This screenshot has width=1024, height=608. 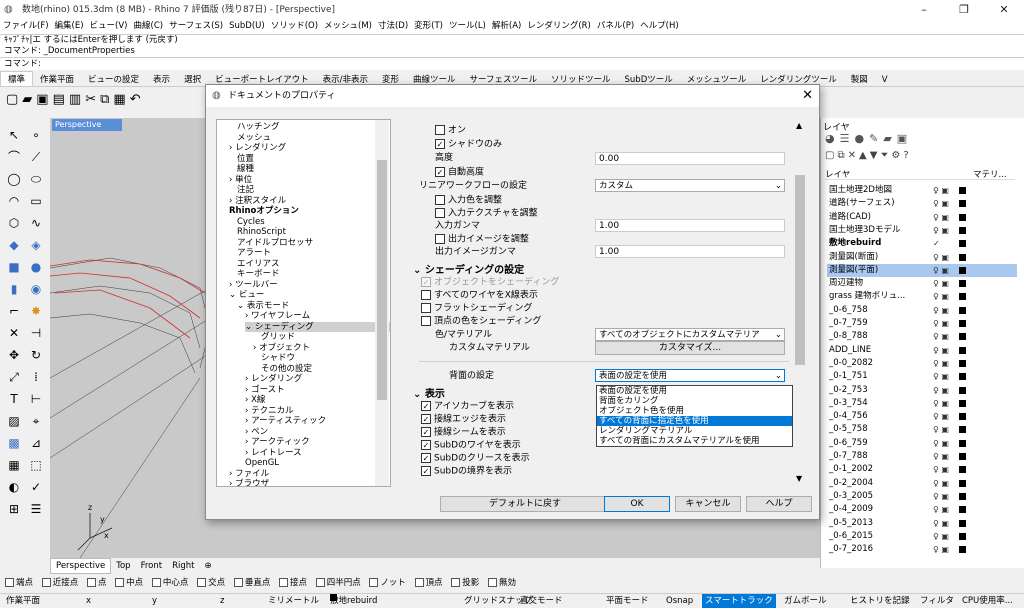 I want to click on auto-height-checkbox: ✓ 自動高度, so click(x=459, y=173).